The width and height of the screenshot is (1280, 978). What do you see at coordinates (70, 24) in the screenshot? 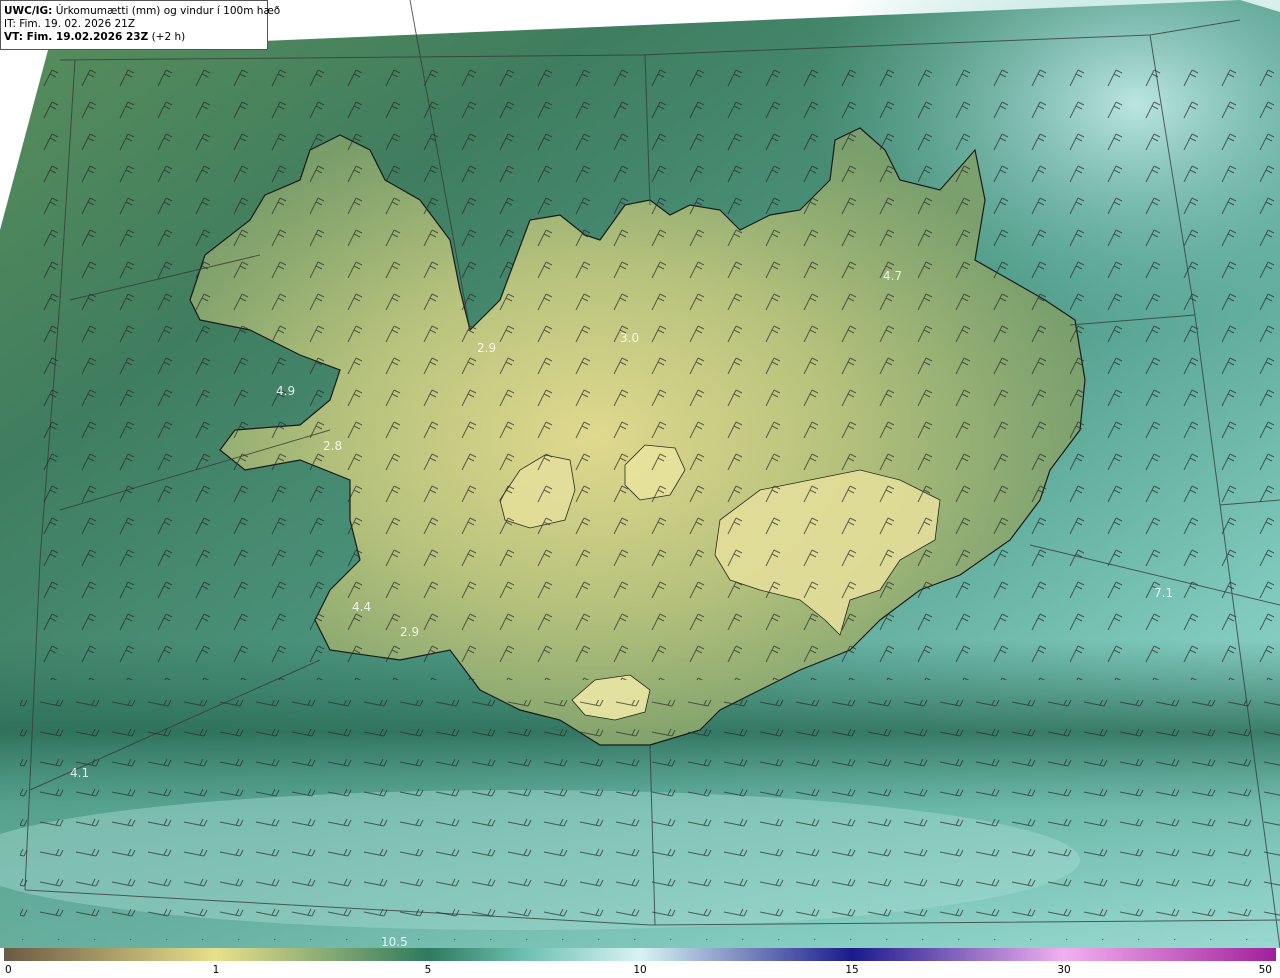
I see `initial-time: IT: Fim. 19. 02. 2026 21Z` at bounding box center [70, 24].